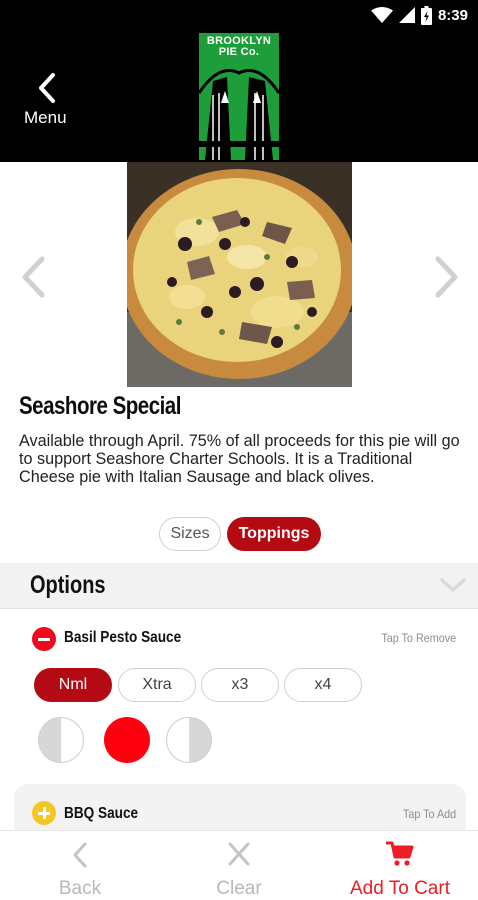 This screenshot has height=900, width=478. What do you see at coordinates (453, 585) in the screenshot?
I see `chevron-down-icon` at bounding box center [453, 585].